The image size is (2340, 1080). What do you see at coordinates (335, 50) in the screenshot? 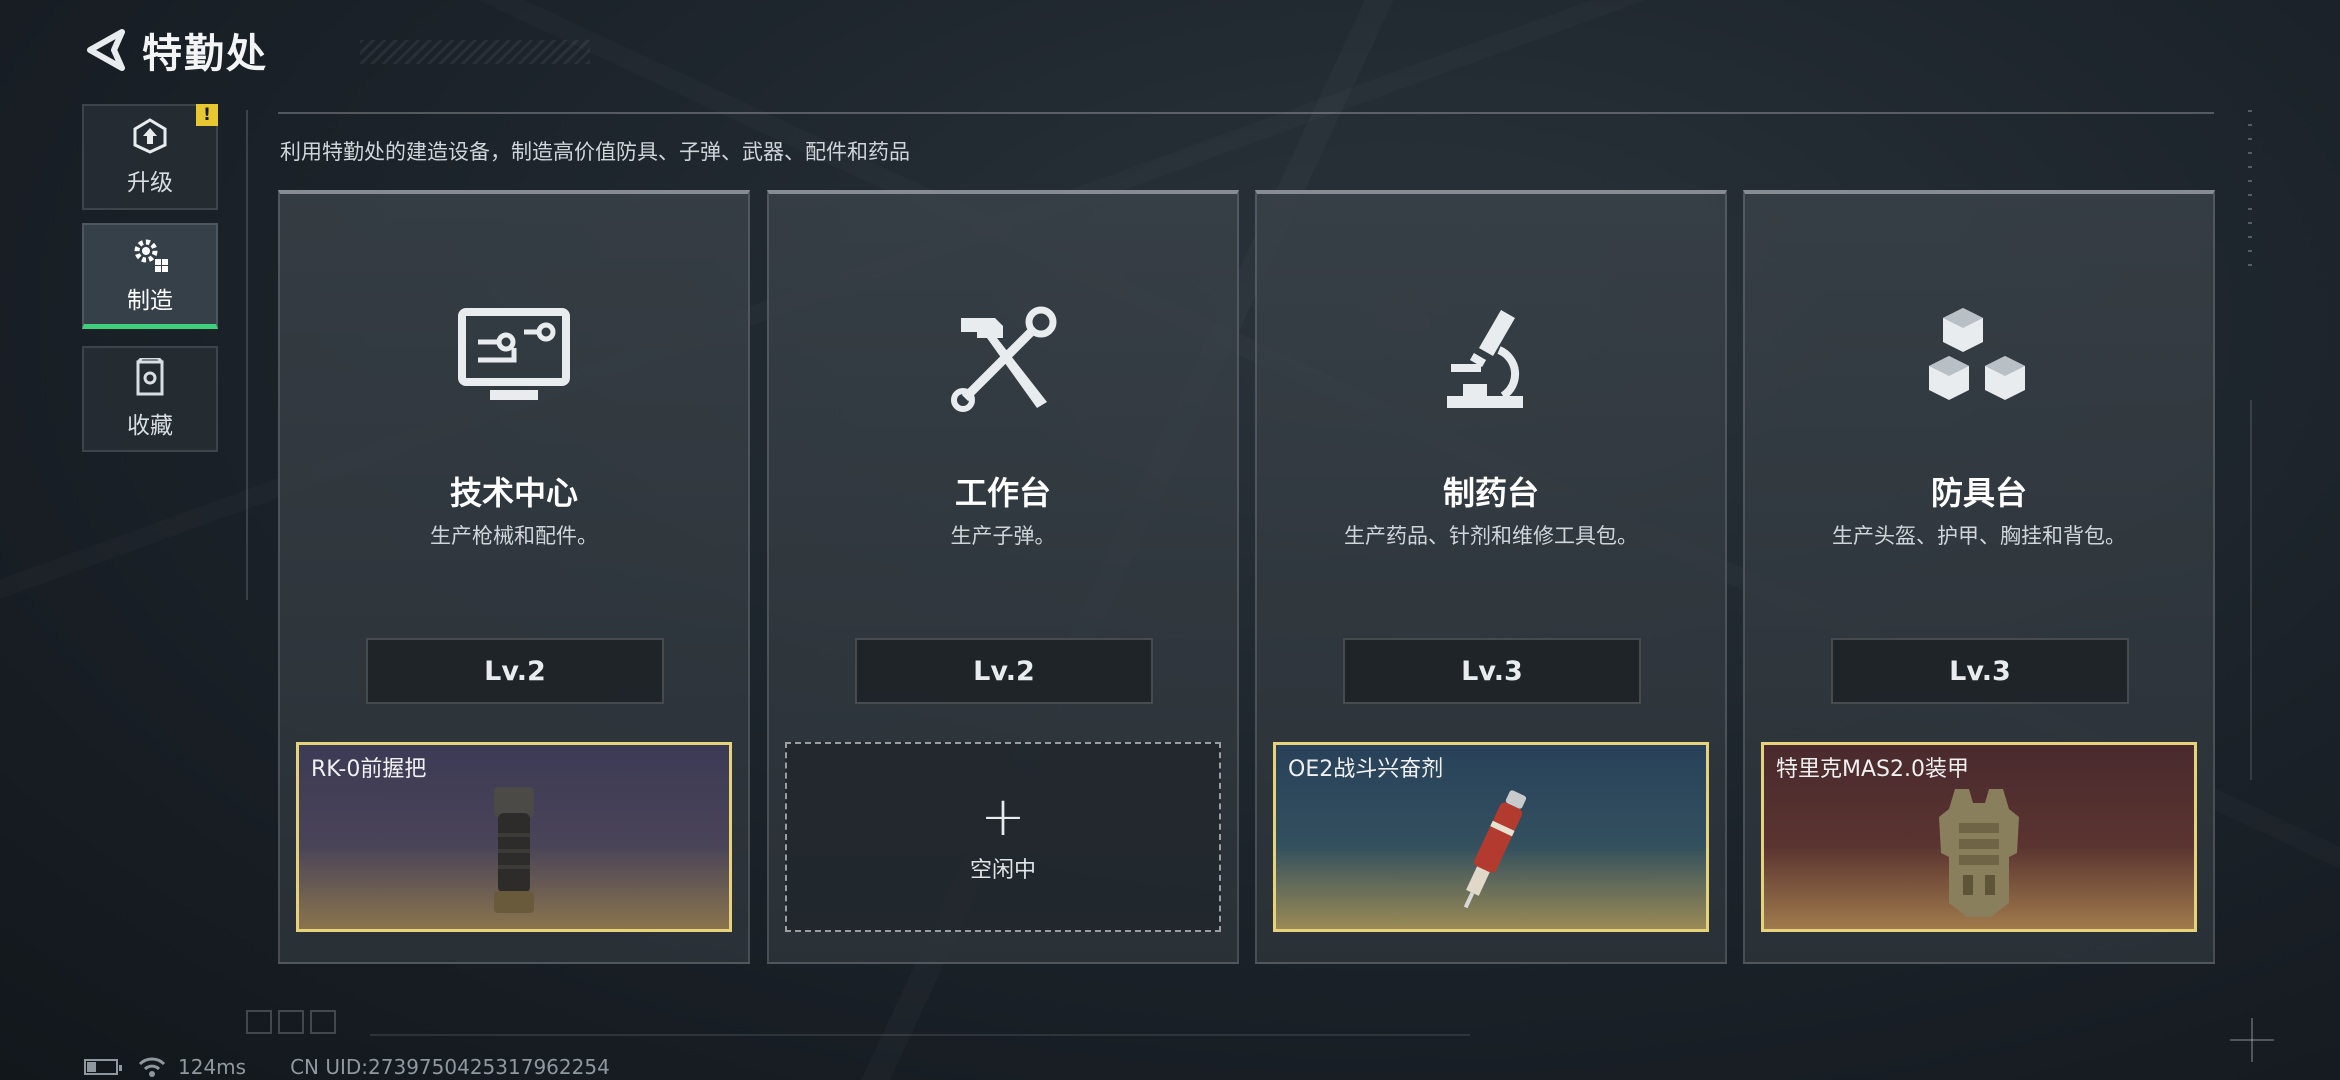
I see `page-header: 特勤处` at bounding box center [335, 50].